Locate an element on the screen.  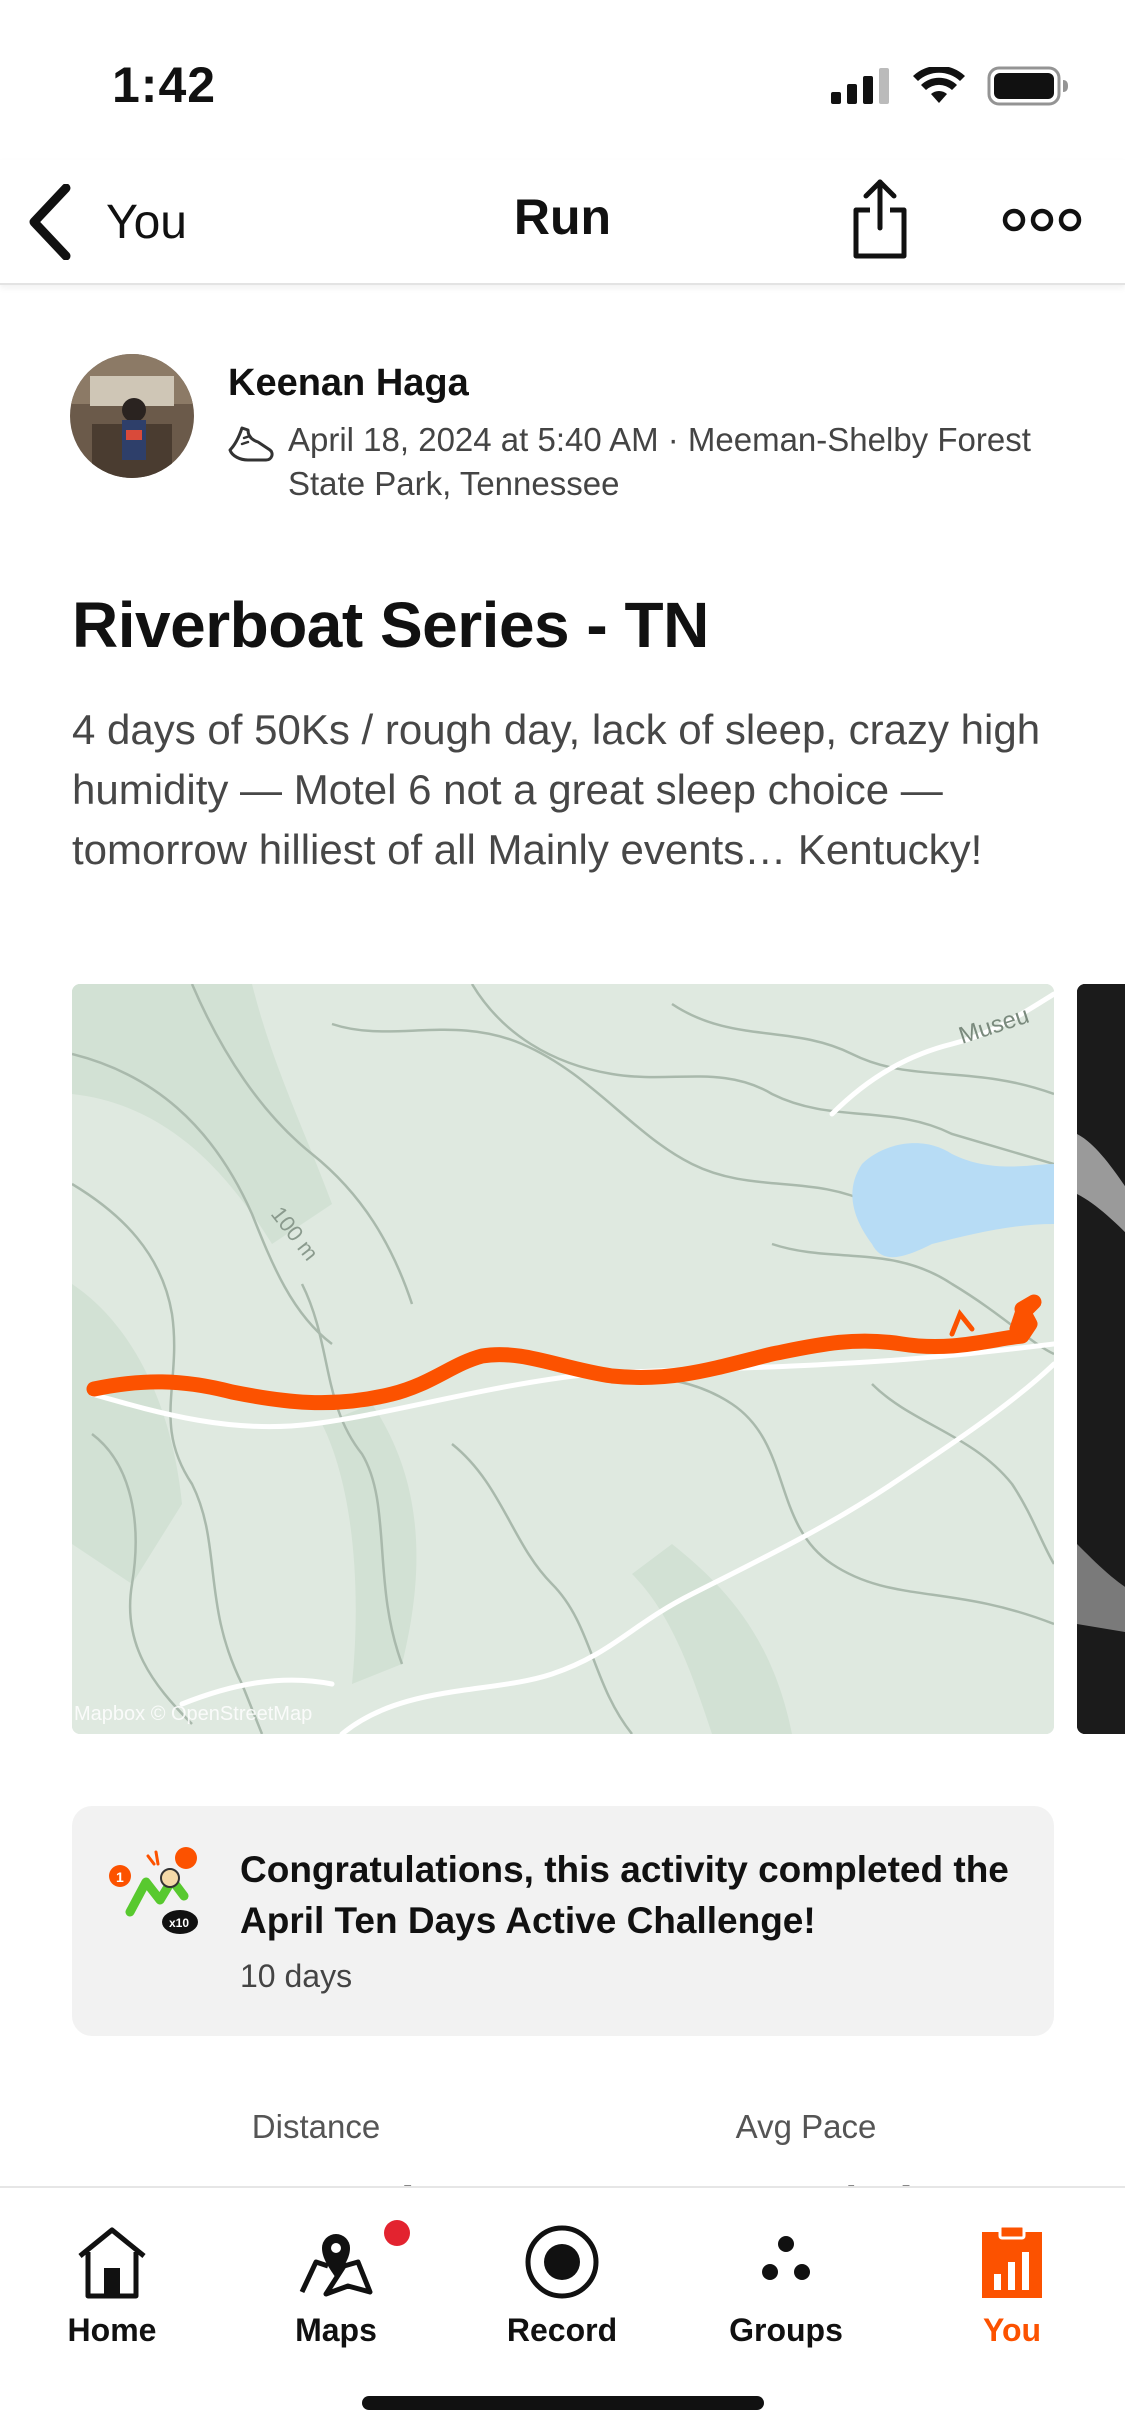
tab-label: You is located at coordinates (1012, 2330).